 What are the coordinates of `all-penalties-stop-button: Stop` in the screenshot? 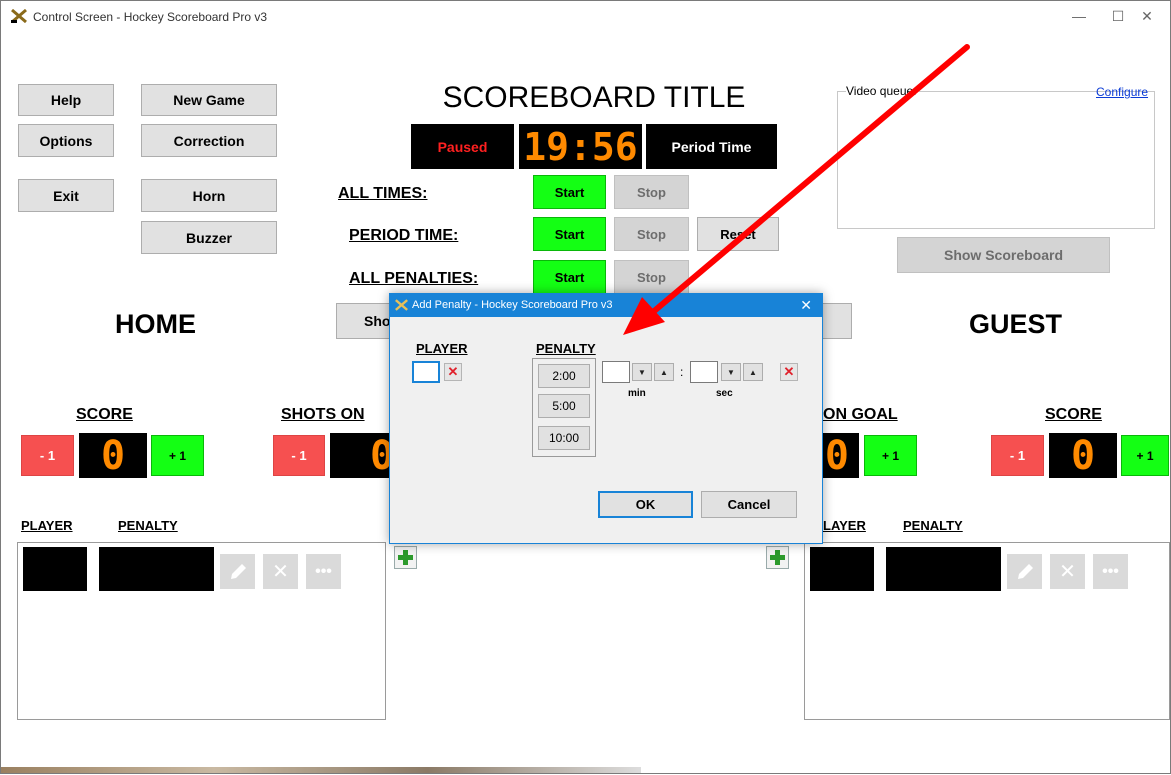 It's located at (651, 277).